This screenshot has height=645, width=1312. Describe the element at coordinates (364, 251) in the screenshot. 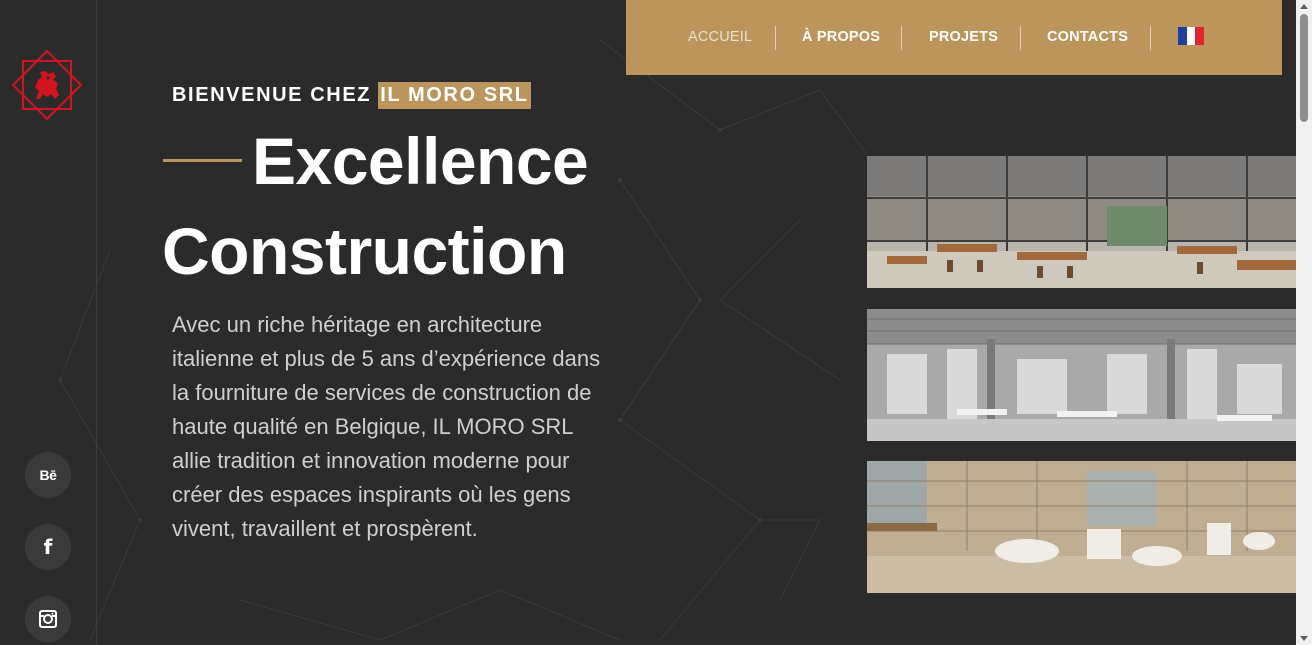

I see `headline-line-2: Construction` at that location.